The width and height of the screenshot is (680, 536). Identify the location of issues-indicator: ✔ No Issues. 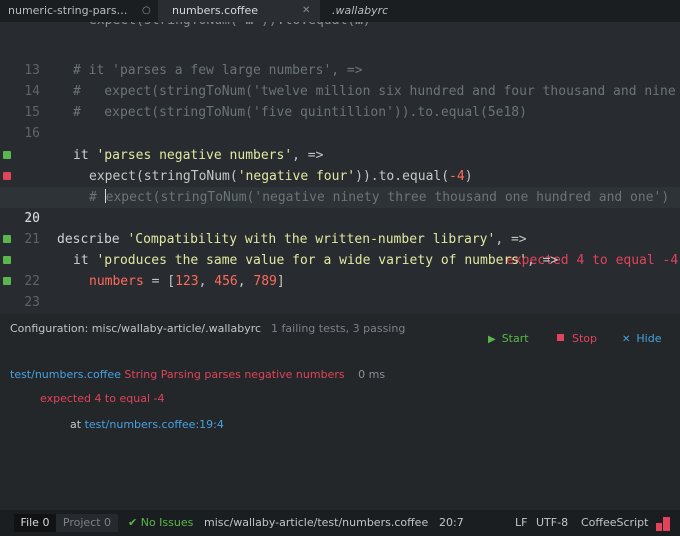
(160, 523).